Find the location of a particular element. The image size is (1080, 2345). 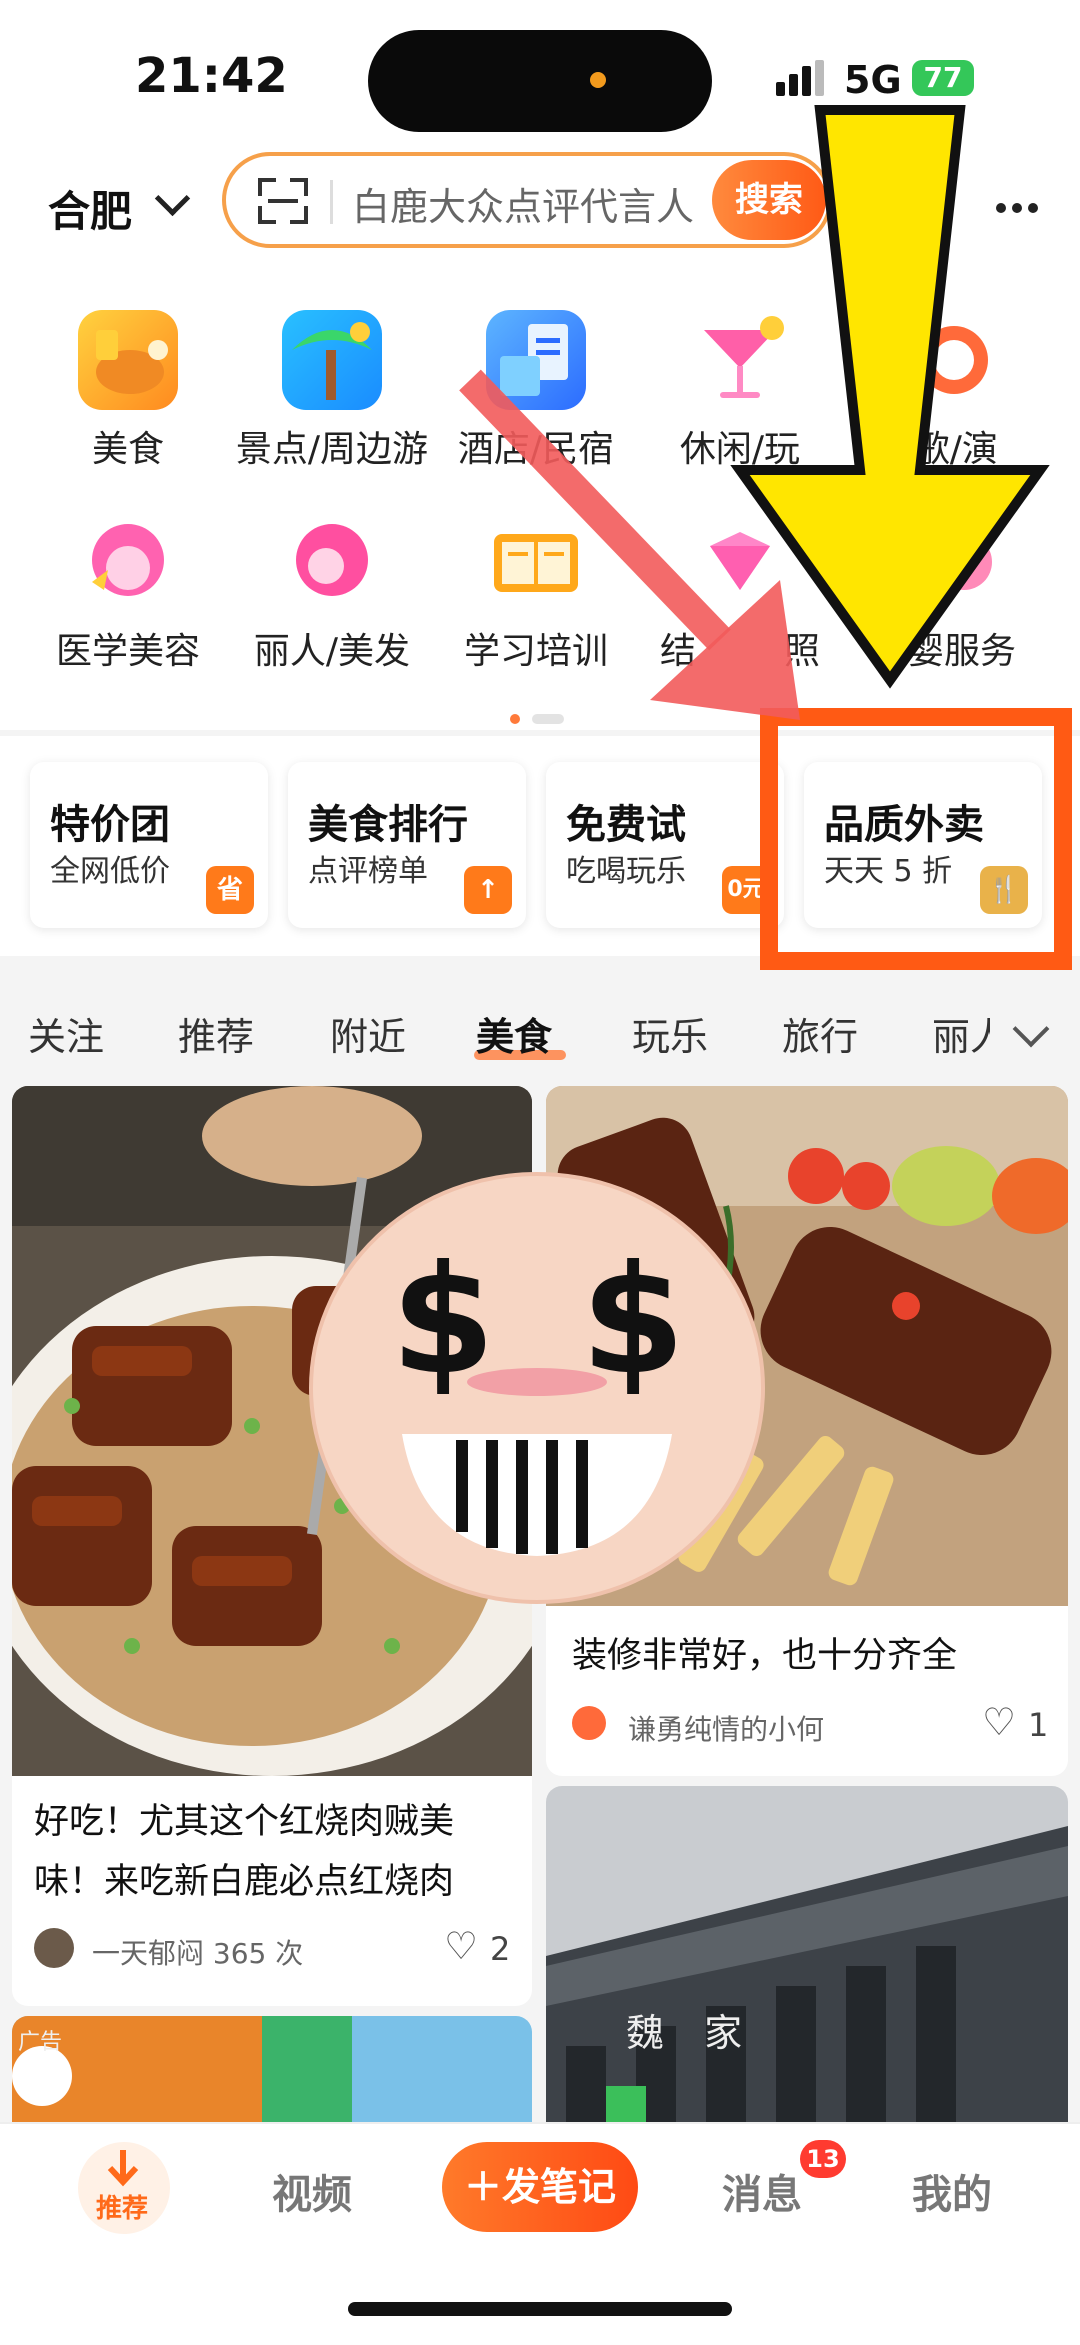

like-count: 2 is located at coordinates (500, 1949).